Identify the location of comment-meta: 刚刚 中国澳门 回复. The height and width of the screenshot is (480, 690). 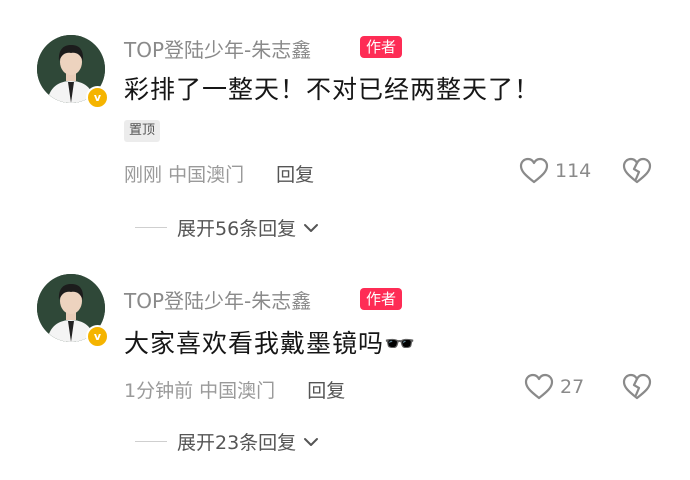
(219, 173).